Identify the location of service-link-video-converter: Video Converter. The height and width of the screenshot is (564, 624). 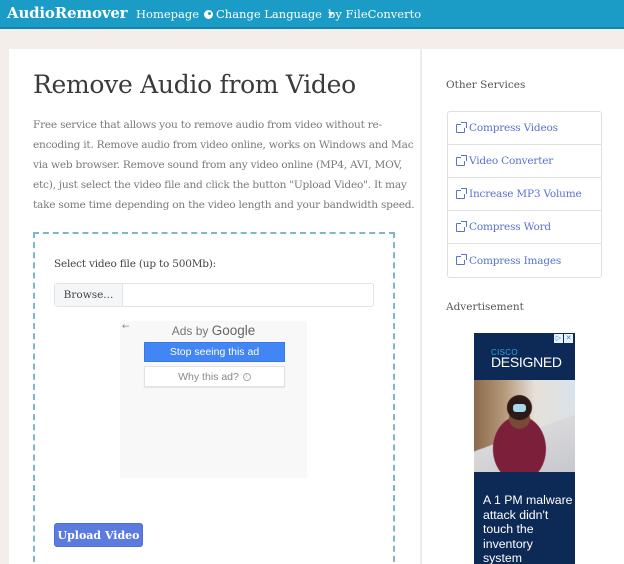
(524, 161).